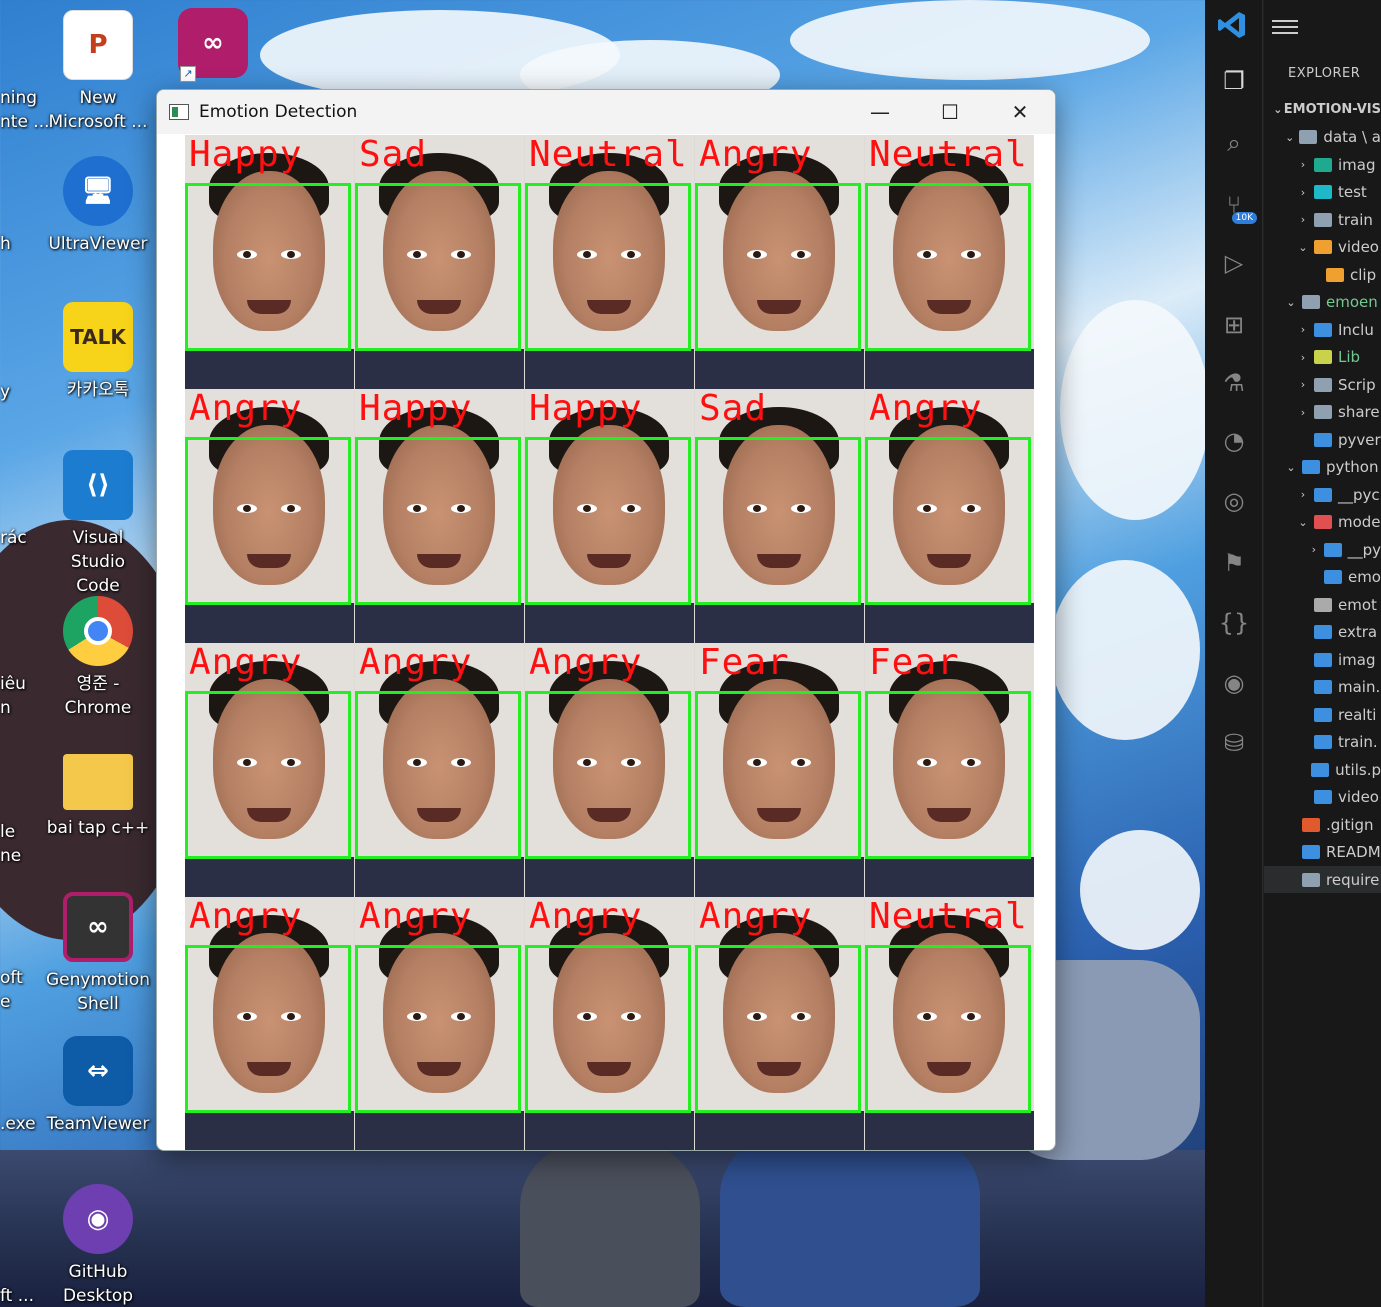 The image size is (1381, 1307). Describe the element at coordinates (779, 770) in the screenshot. I see `detected-face: Fear` at that location.